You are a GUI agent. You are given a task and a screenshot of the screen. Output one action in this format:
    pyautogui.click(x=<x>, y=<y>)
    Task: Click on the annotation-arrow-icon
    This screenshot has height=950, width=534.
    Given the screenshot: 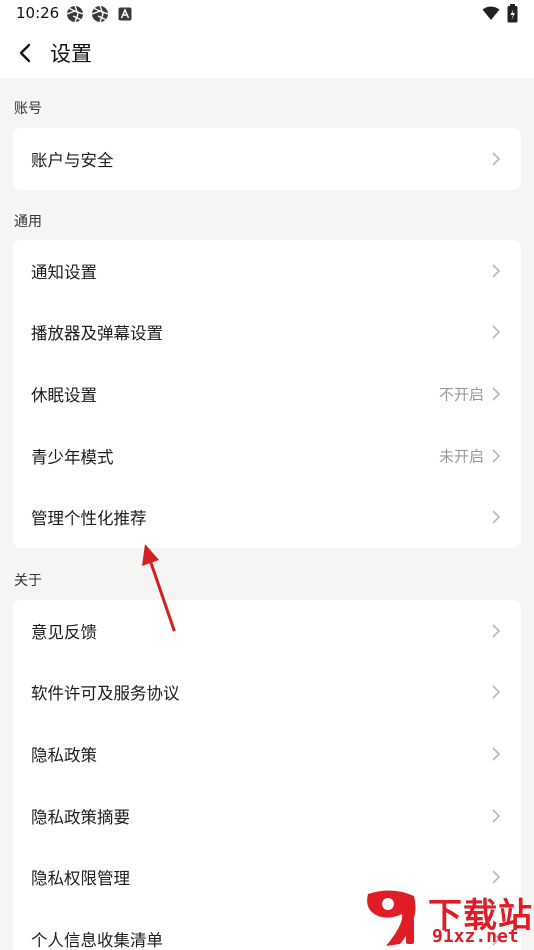 What is the action you would take?
    pyautogui.click(x=159, y=588)
    